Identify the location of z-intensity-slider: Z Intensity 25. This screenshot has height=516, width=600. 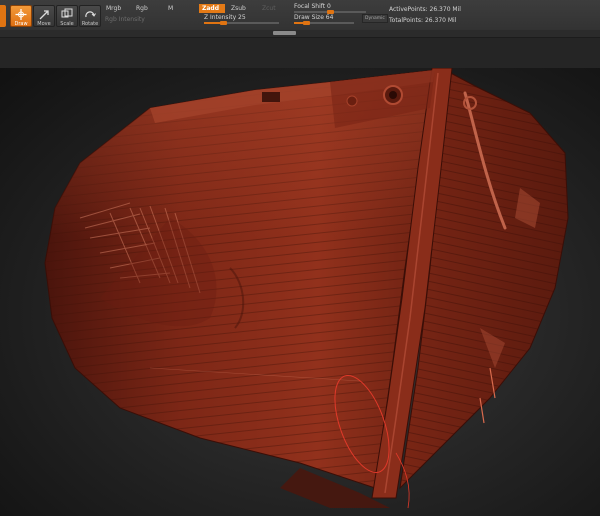
(241, 19).